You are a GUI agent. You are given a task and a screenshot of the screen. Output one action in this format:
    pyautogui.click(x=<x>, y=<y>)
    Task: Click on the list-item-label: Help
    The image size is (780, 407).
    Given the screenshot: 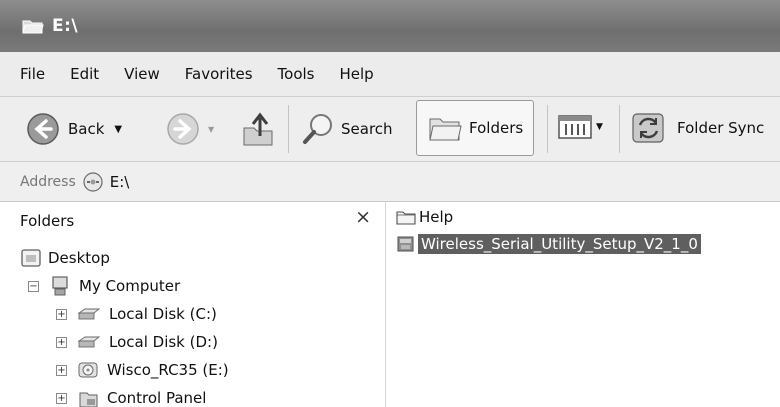 What is the action you would take?
    pyautogui.click(x=436, y=217)
    